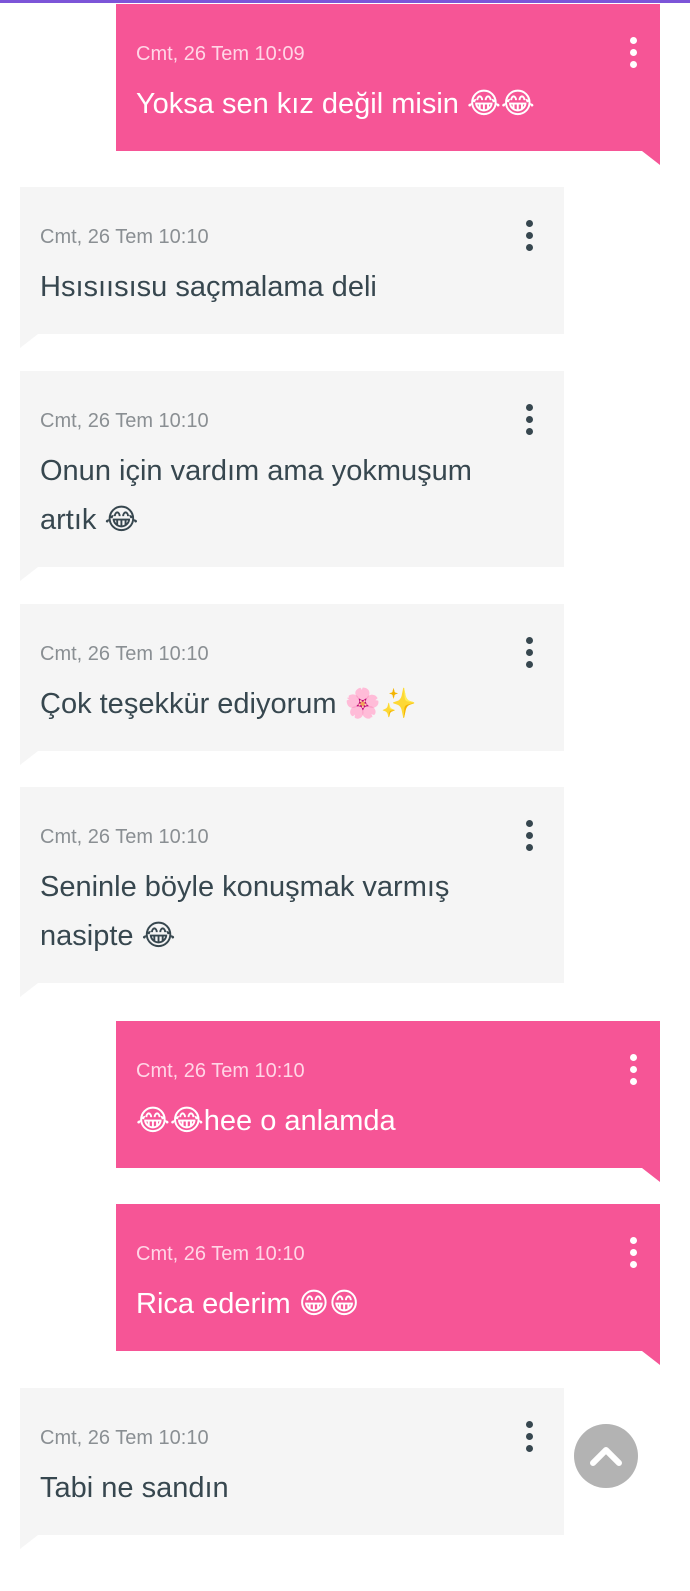  What do you see at coordinates (266, 1121) in the screenshot?
I see `message-text: 😂😂hee o anlamda` at bounding box center [266, 1121].